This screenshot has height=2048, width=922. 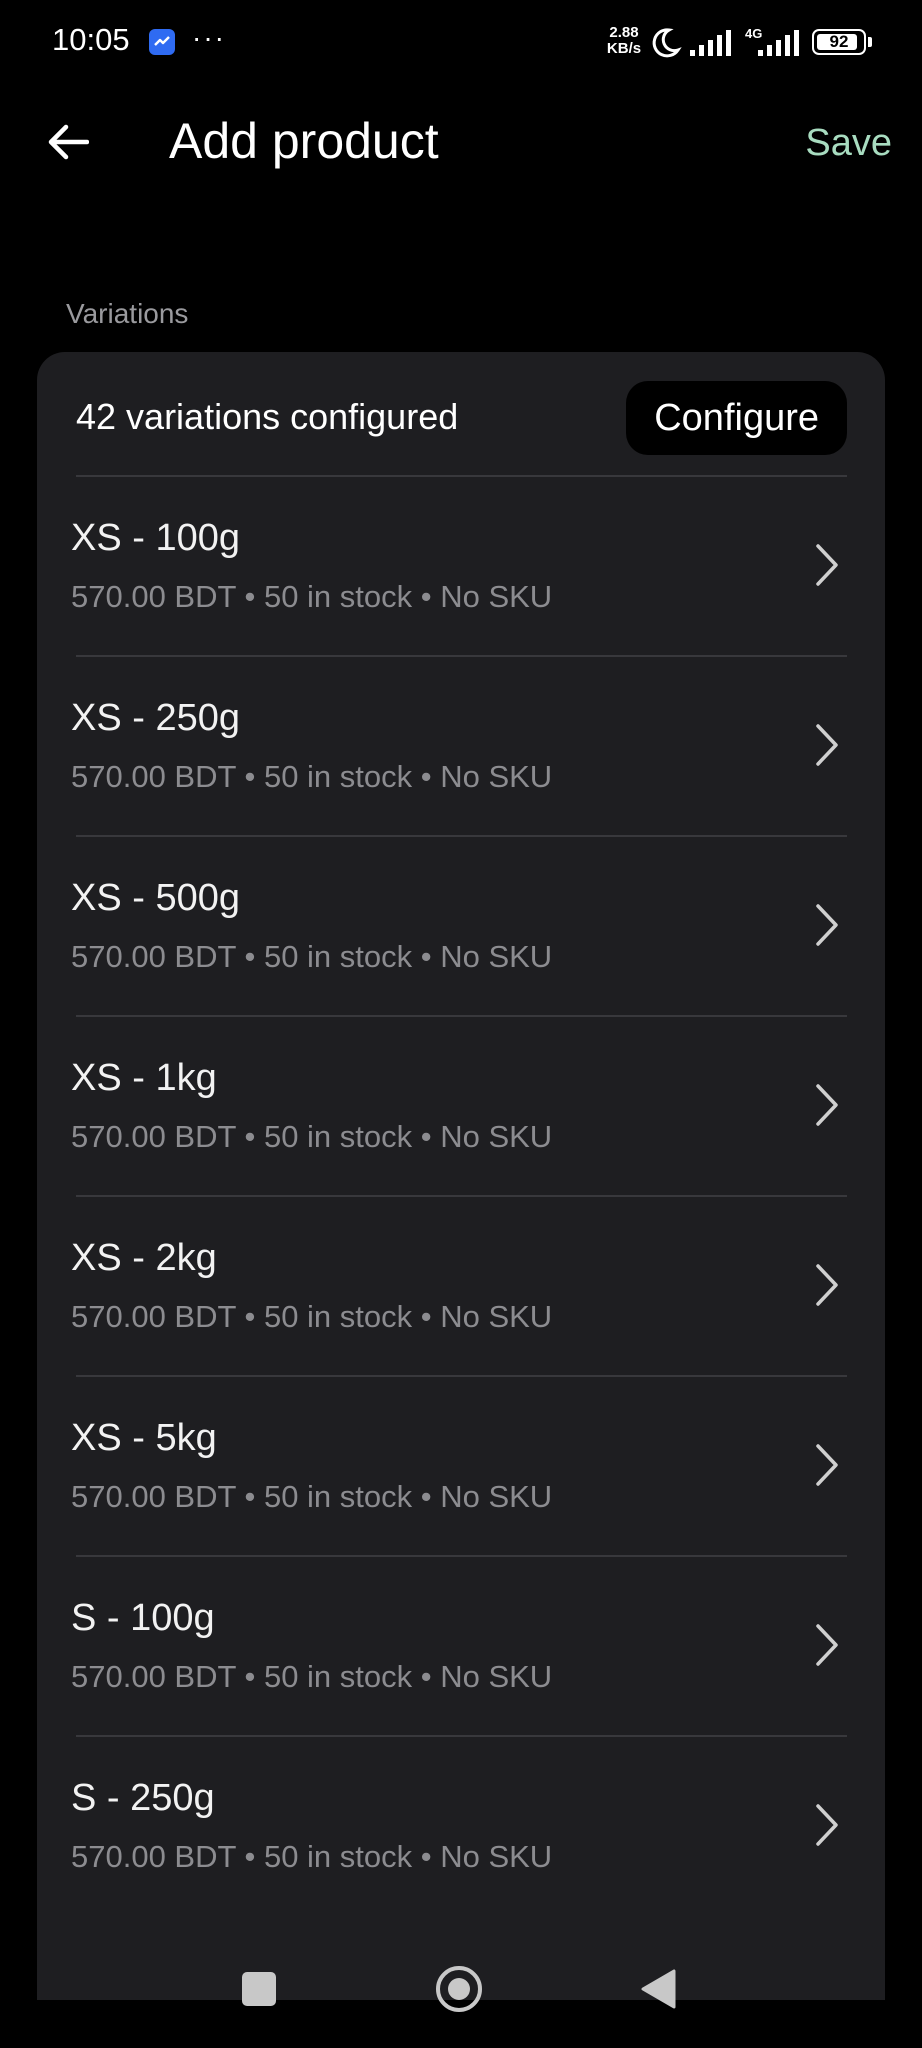 What do you see at coordinates (143, 1618) in the screenshot?
I see `variation-title: S - 100g` at bounding box center [143, 1618].